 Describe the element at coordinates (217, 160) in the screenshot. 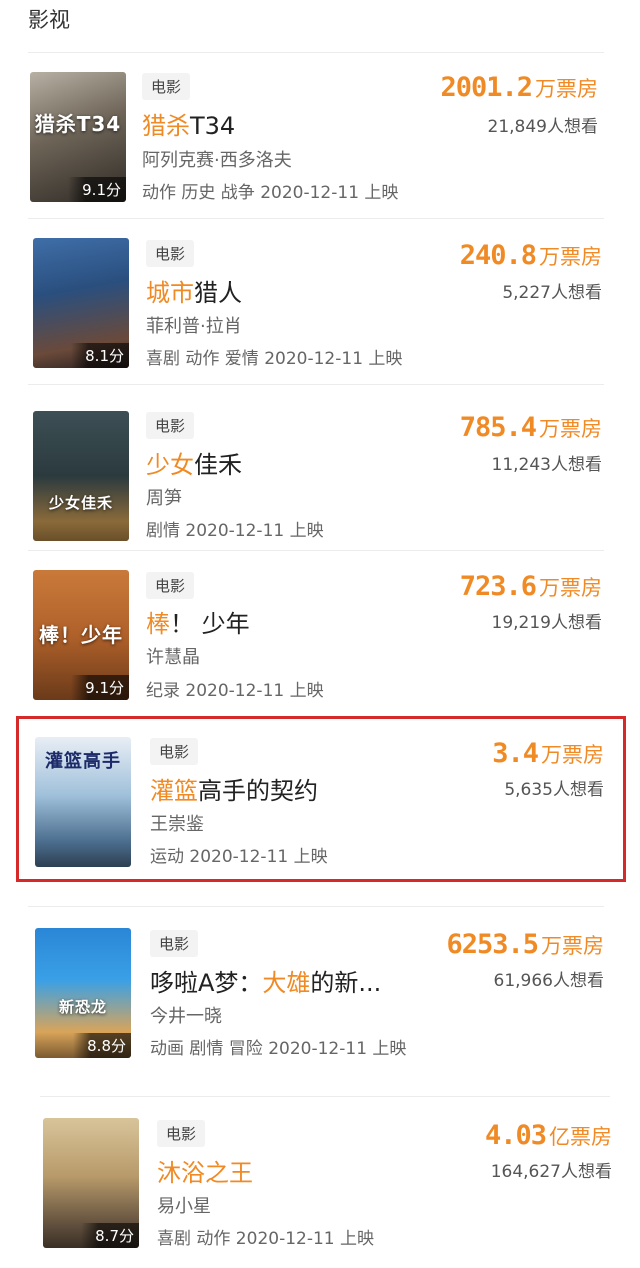

I see `director-name: 阿列克赛·西多洛夫` at that location.